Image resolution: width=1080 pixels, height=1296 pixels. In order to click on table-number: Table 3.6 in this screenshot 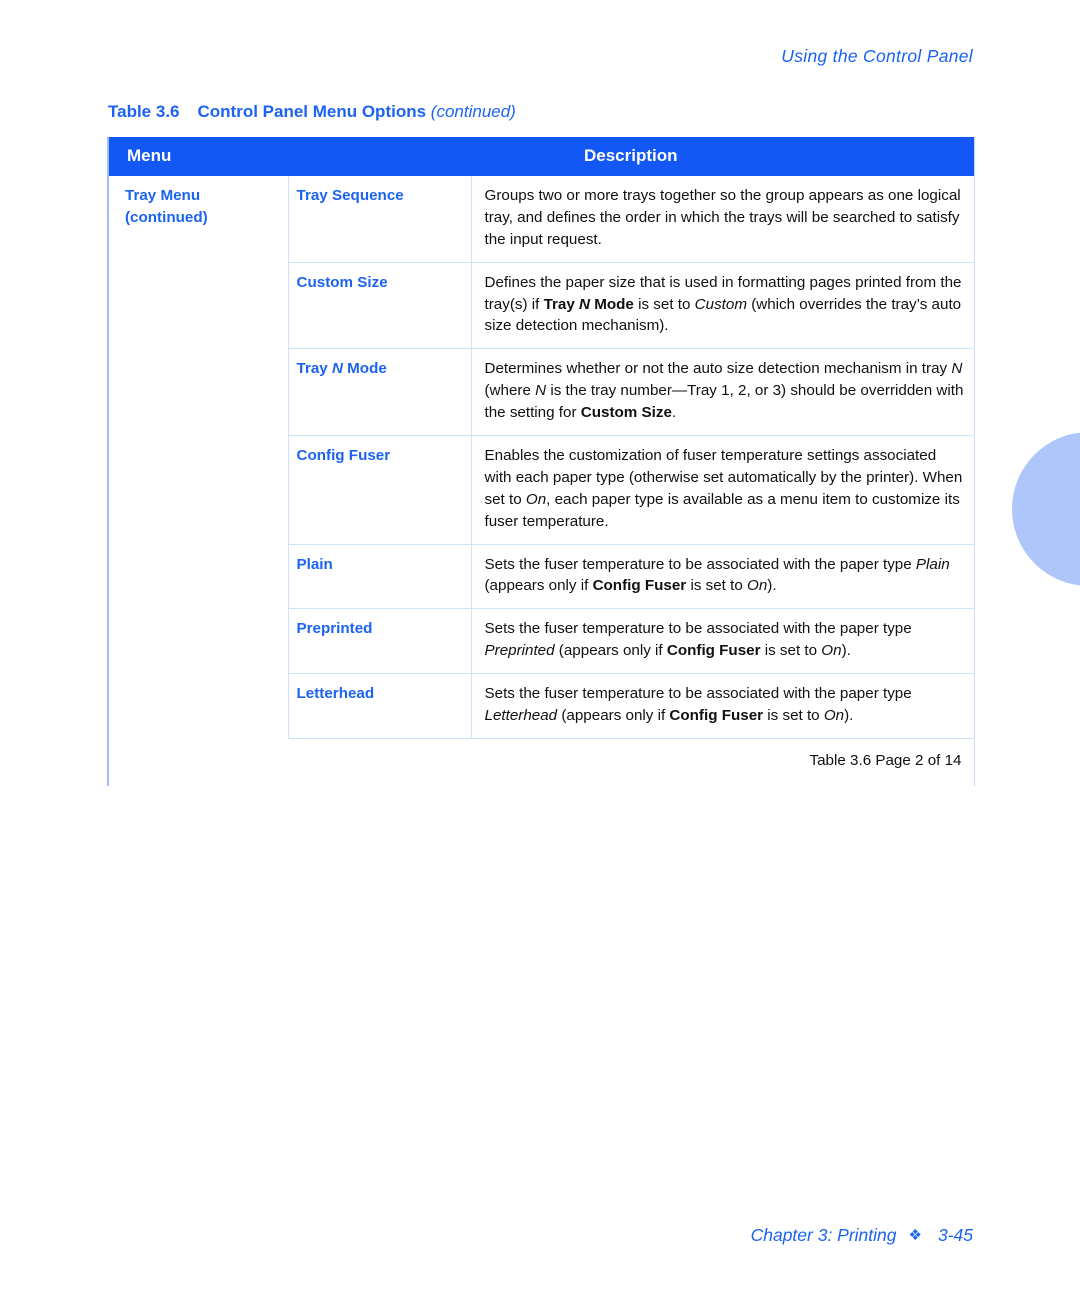, I will do `click(144, 111)`.